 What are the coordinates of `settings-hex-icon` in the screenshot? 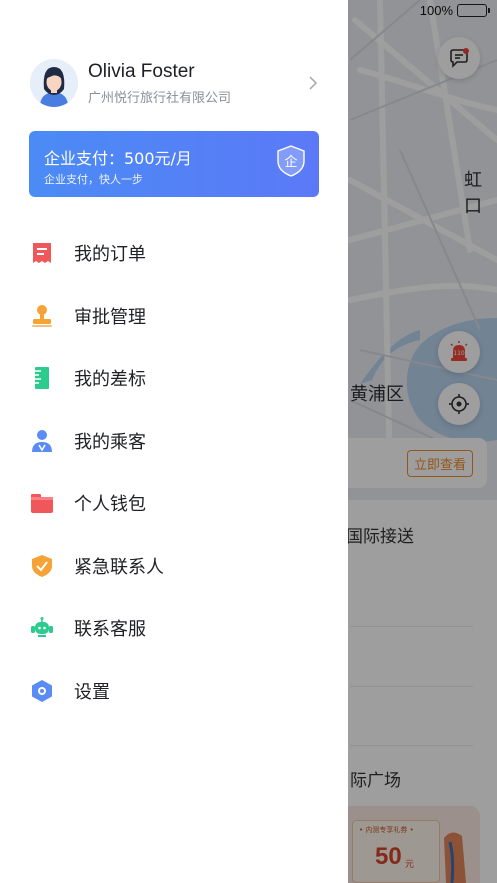 It's located at (42, 691).